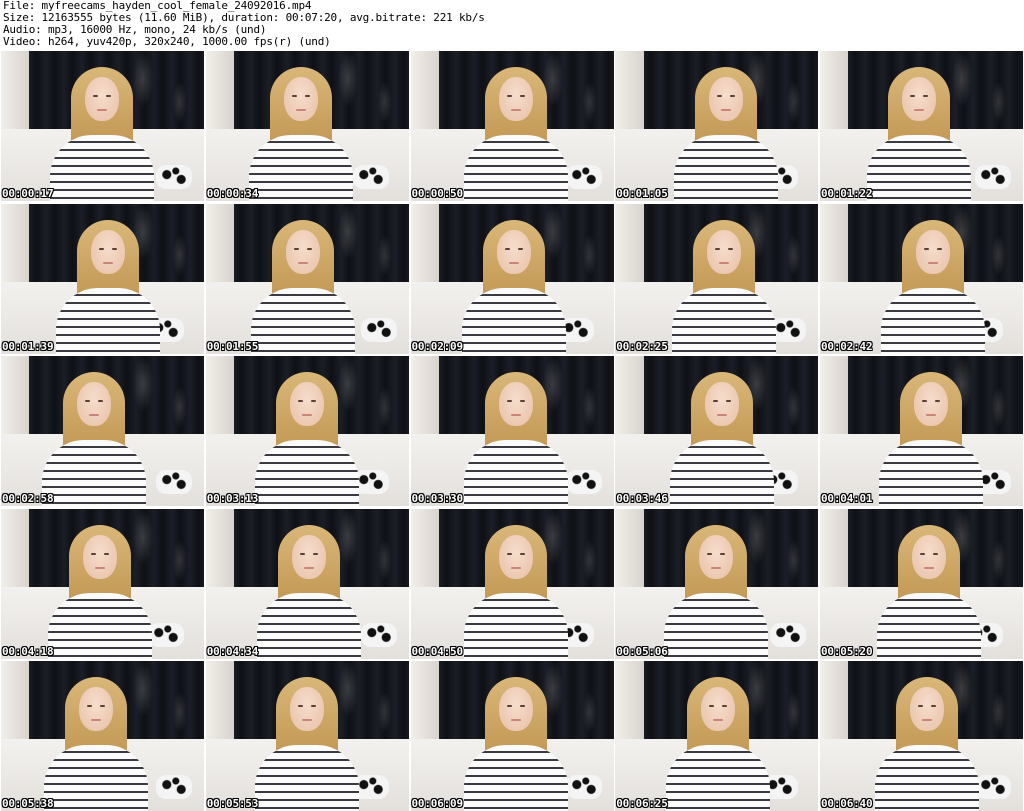  I want to click on video-thumbnail: 00:01:05, so click(717, 126).